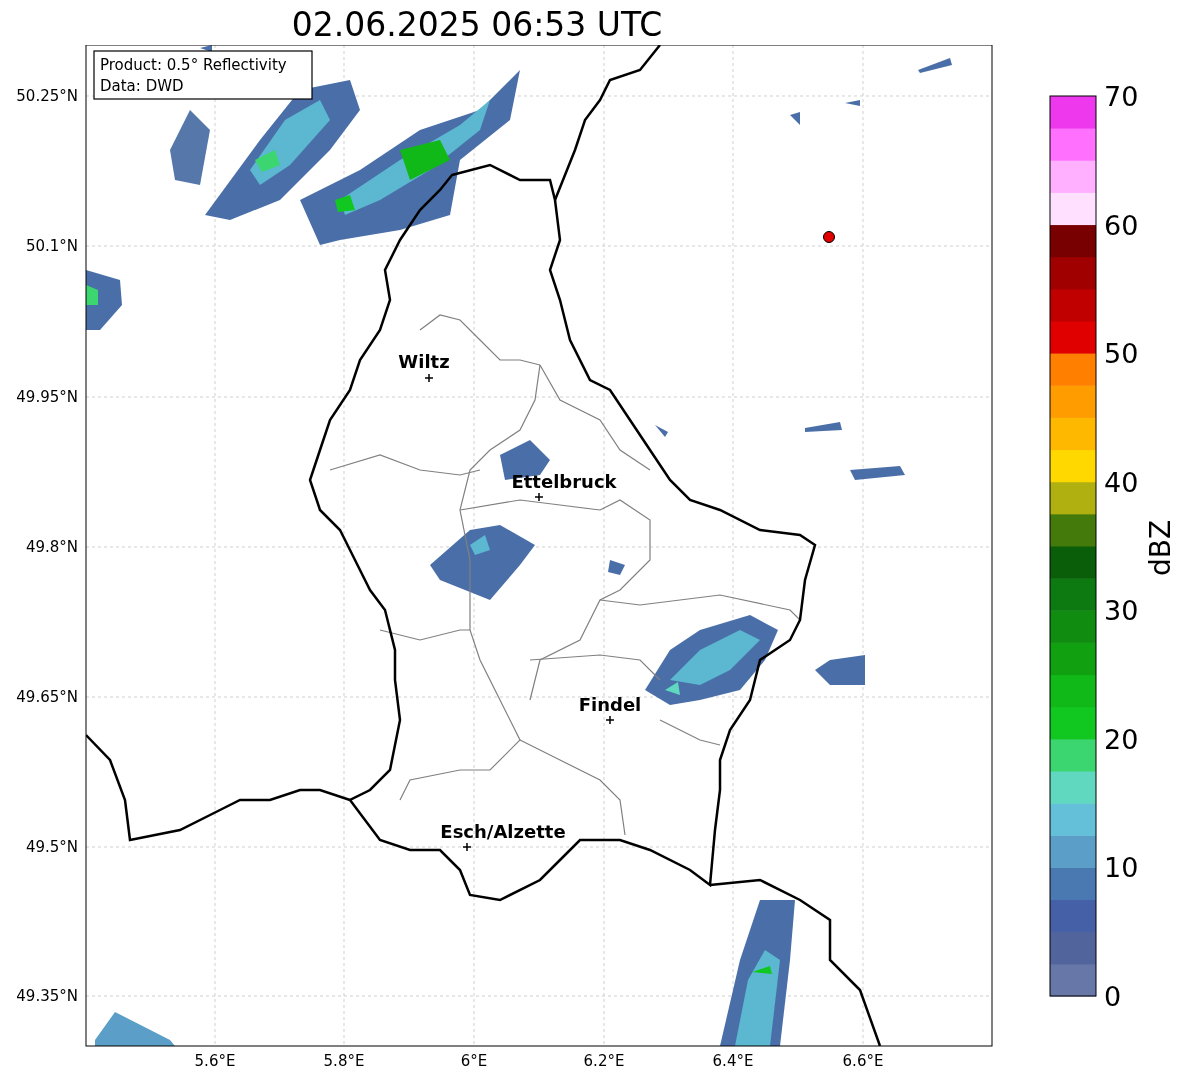  Describe the element at coordinates (51, 847) in the screenshot. I see `latitude-tick-label: 49.5°N` at that location.